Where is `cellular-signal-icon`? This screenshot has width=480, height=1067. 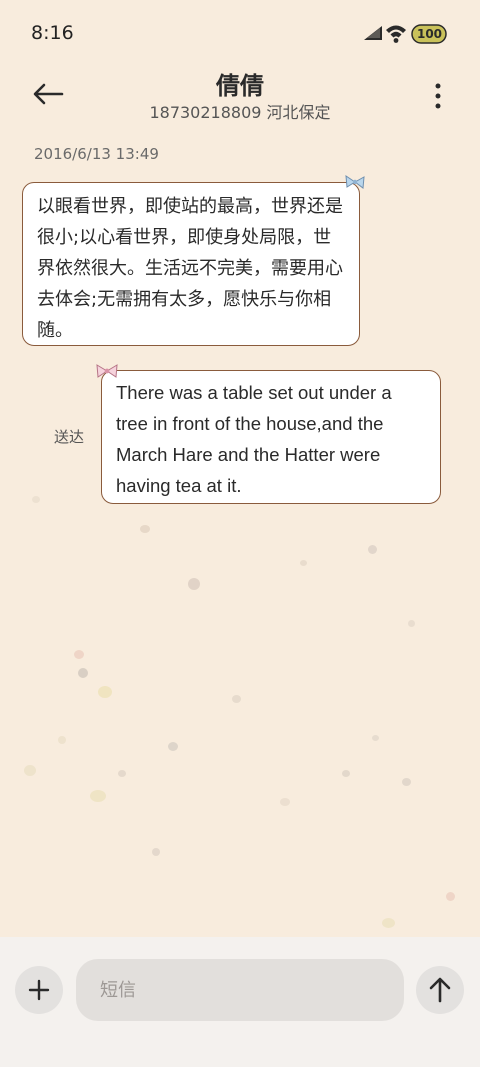
cellular-signal-icon is located at coordinates (373, 33).